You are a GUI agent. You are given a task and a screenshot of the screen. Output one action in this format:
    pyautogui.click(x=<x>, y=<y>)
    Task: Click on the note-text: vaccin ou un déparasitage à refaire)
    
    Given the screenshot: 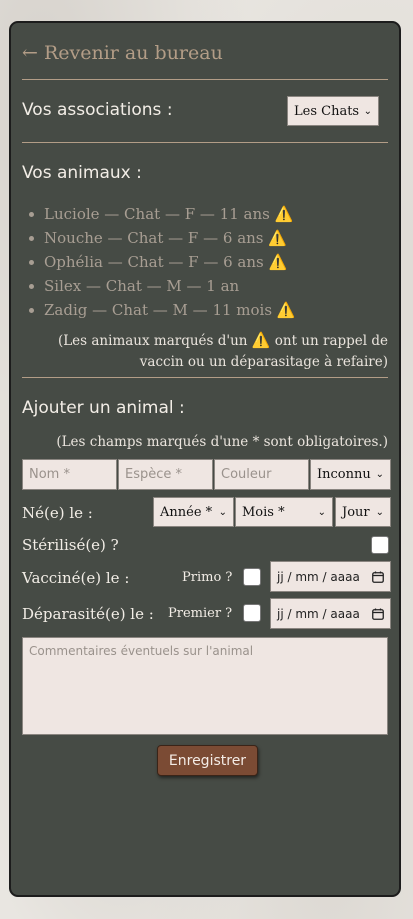 What is the action you would take?
    pyautogui.click(x=263, y=362)
    